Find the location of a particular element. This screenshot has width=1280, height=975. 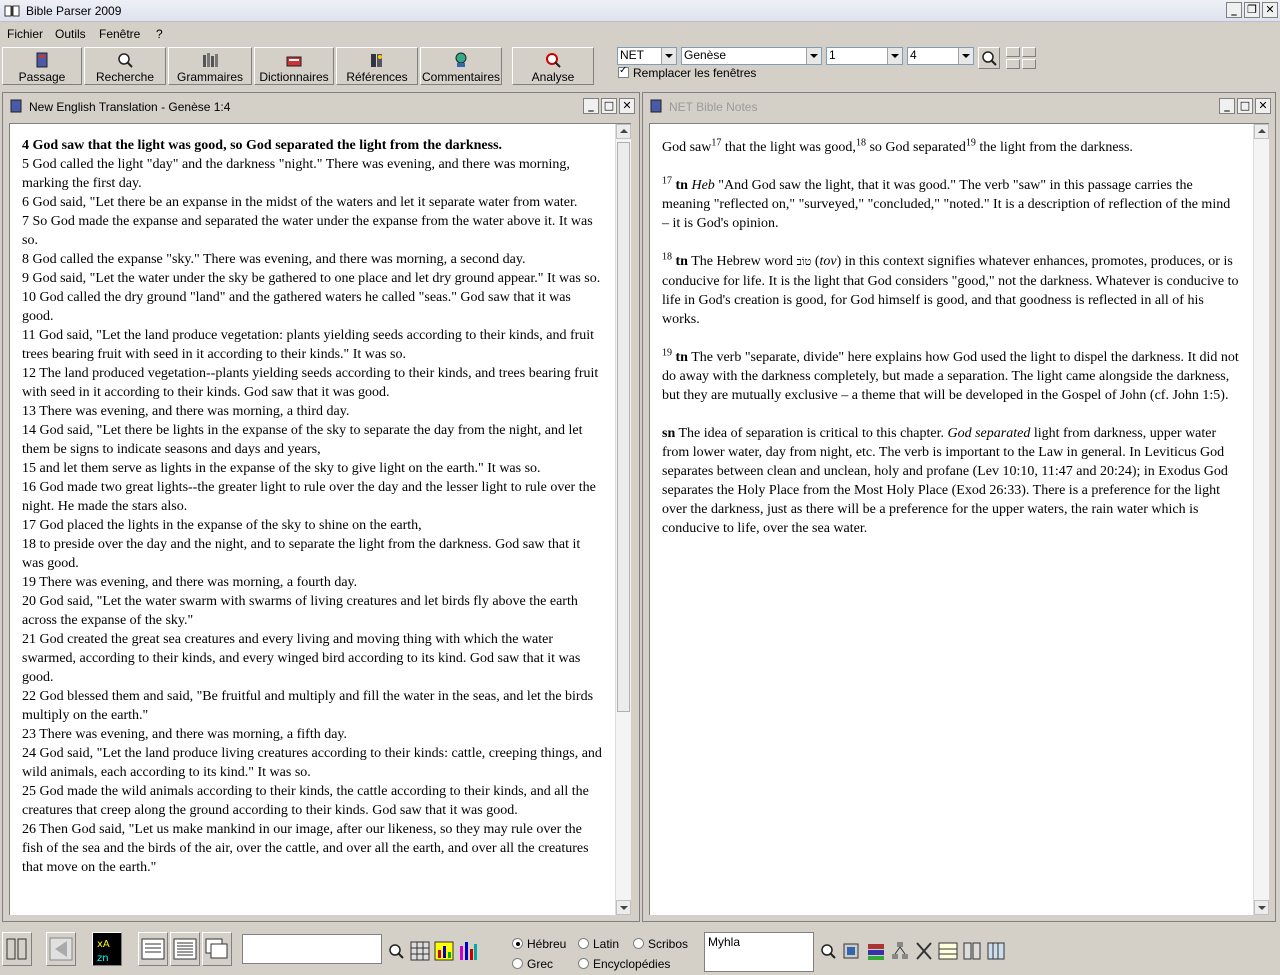

scroll-thumb is located at coordinates (623, 427).